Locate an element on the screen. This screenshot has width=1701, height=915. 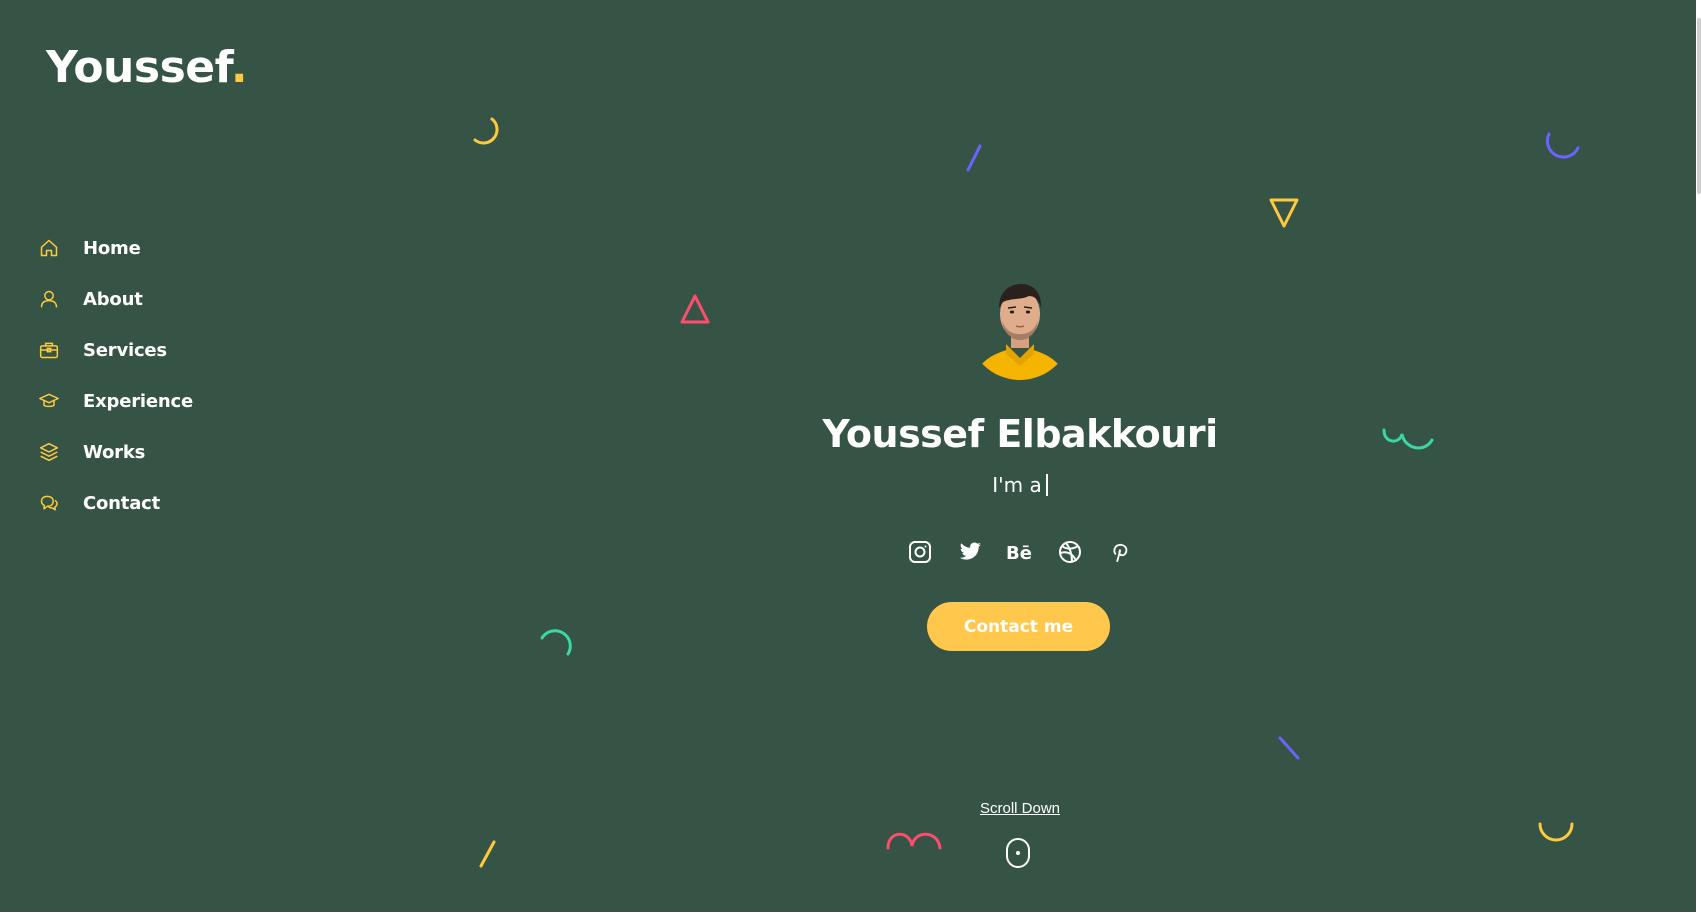
decor-arc-green is located at coordinates (556, 642).